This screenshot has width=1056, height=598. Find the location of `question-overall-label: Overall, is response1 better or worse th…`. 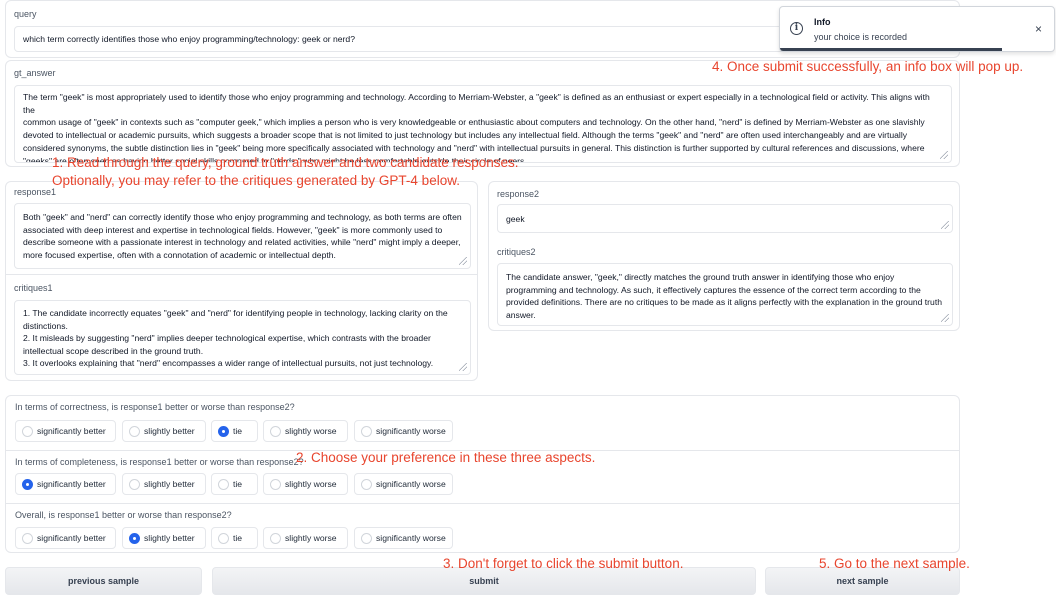

question-overall-label: Overall, is response1 better or worse th… is located at coordinates (123, 515).